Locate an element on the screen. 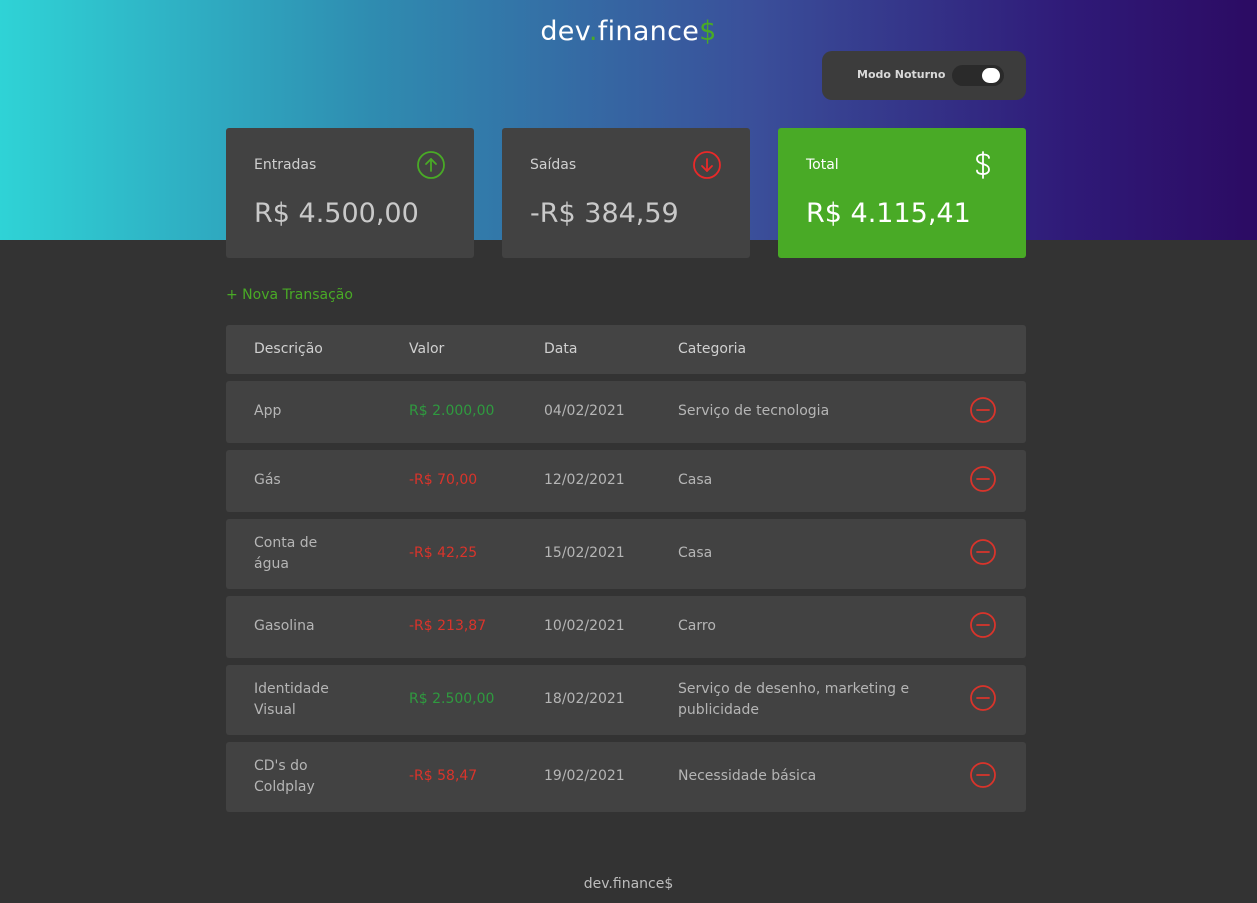  total-card: Total R$ 4.115,41 is located at coordinates (902, 193).